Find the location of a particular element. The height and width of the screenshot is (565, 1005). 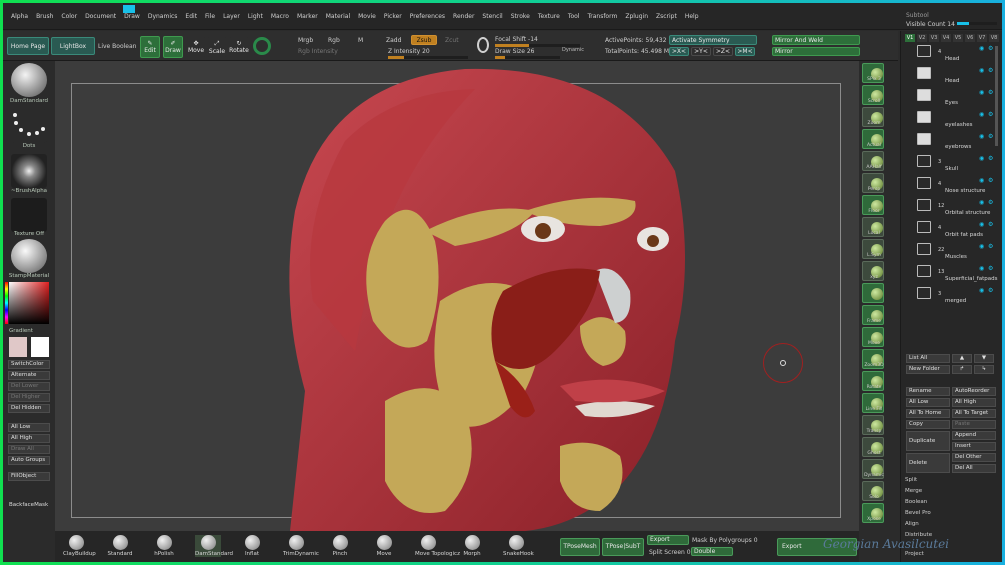

symmetry-x-toggle: >X< is located at coordinates (679, 51).